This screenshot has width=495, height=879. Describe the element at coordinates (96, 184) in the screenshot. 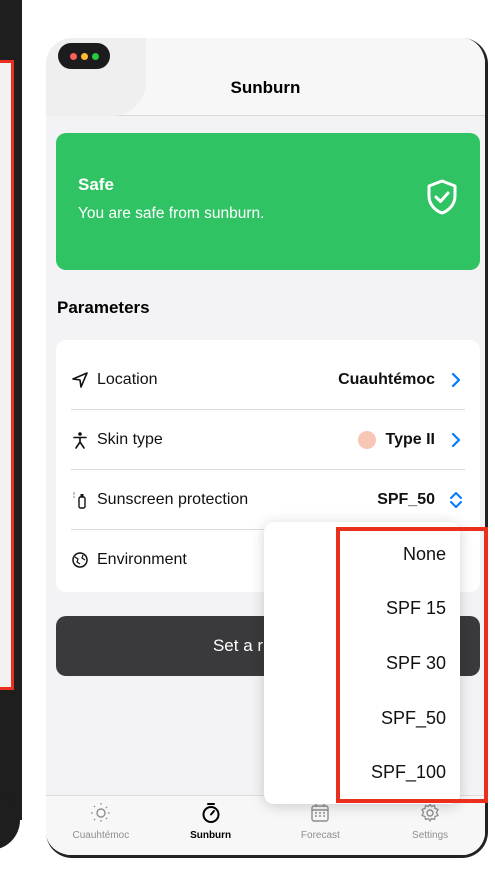

I see `status-title: Safe` at that location.